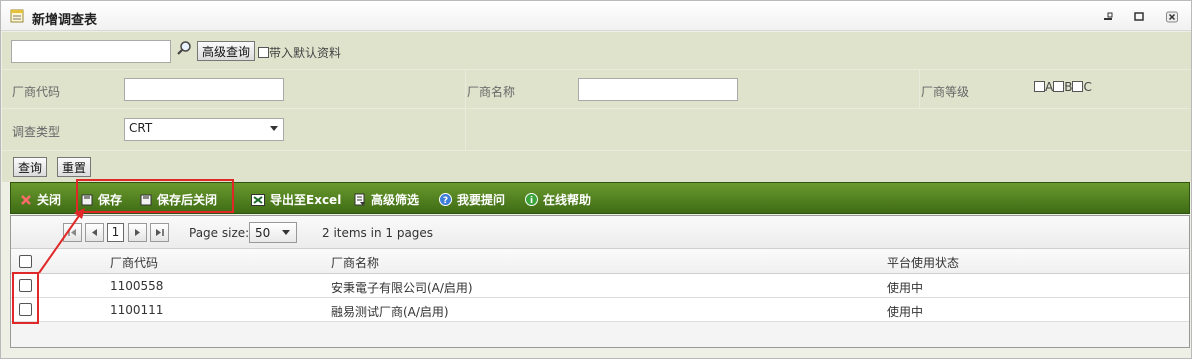  I want to click on column-header-vendor-name: 厂商名称, so click(355, 262).